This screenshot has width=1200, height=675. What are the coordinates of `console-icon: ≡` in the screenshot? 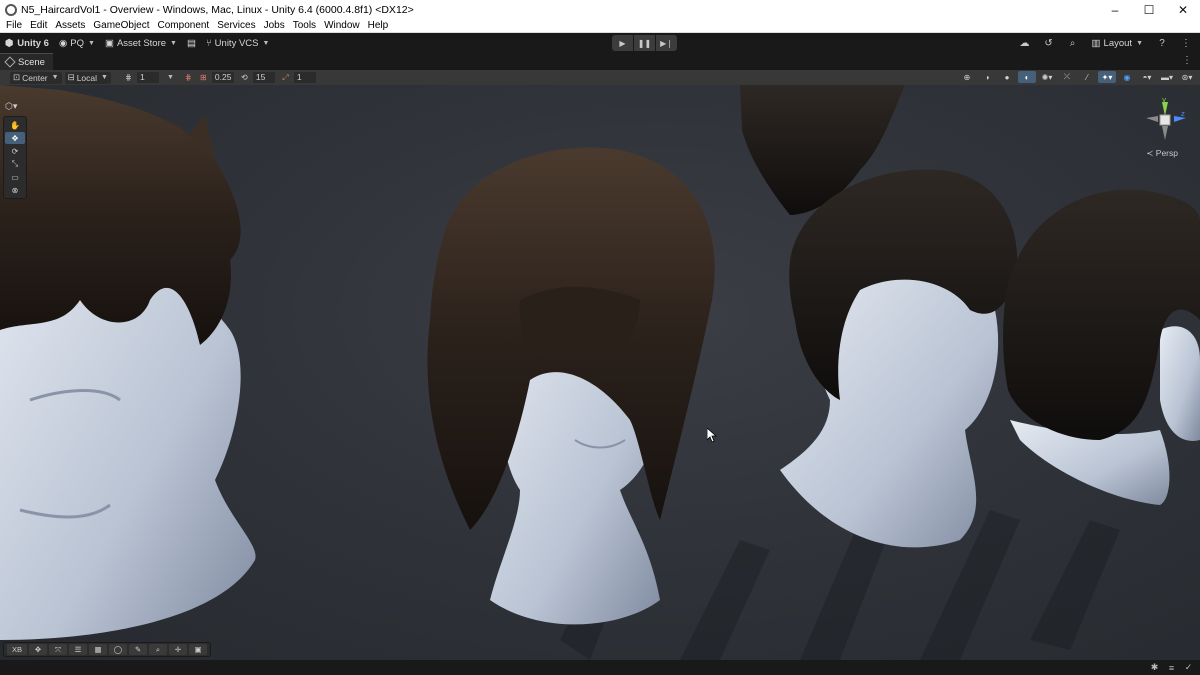 It's located at (1171, 667).